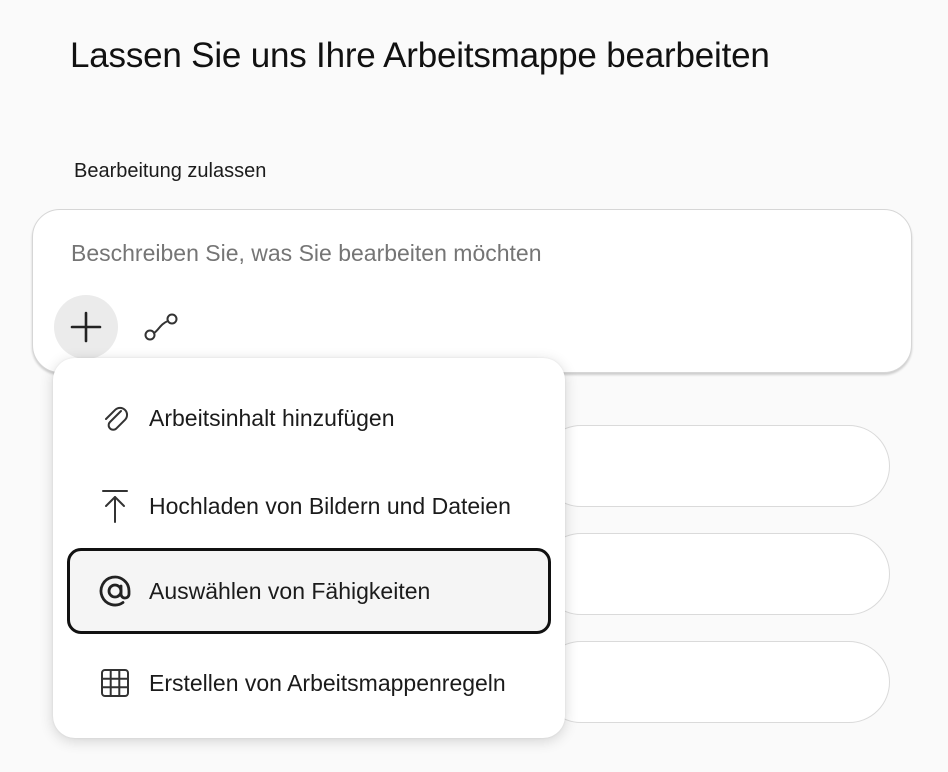 This screenshot has width=948, height=772. I want to click on prompt-input, so click(471, 253).